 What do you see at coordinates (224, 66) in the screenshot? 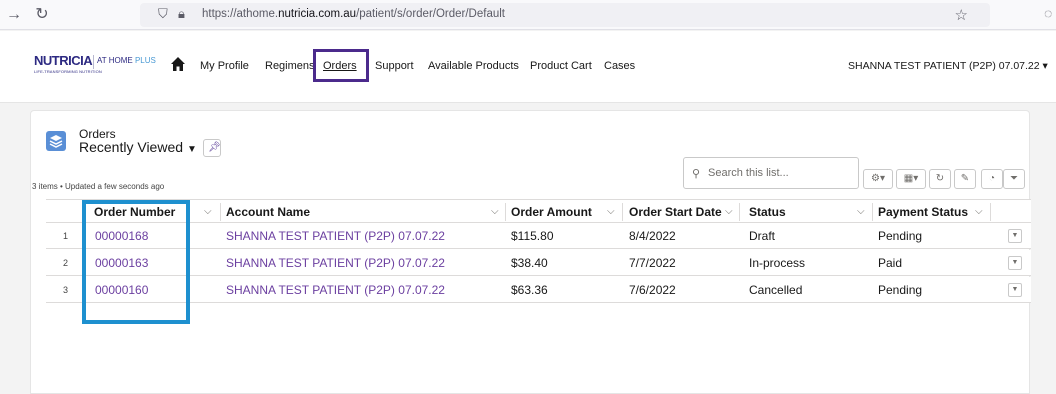
I see `nav-my-profile: My Profile` at bounding box center [224, 66].